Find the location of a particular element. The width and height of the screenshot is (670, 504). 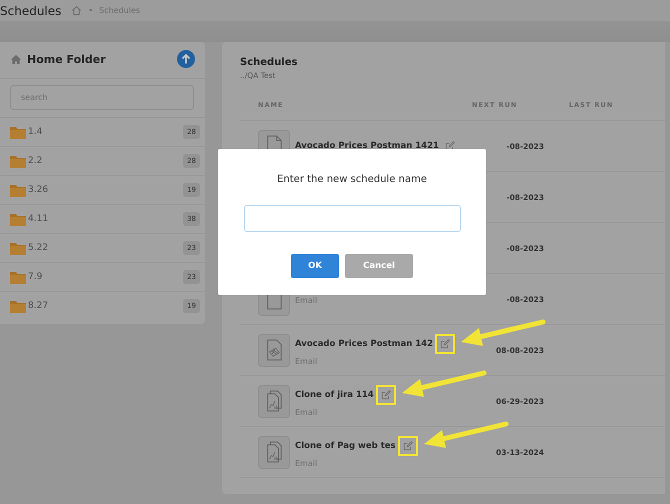

schedule-name: Clone of Pag web tes is located at coordinates (345, 446).